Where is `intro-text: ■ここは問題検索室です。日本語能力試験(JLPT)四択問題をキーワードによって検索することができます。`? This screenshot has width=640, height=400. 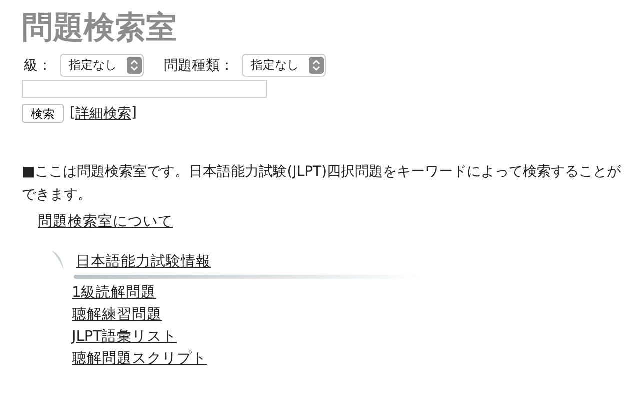
intro-text: ■ここは問題検索室です。日本語能力試験(JLPT)四択問題をキーワードによって検索することができます。 is located at coordinates (322, 184).